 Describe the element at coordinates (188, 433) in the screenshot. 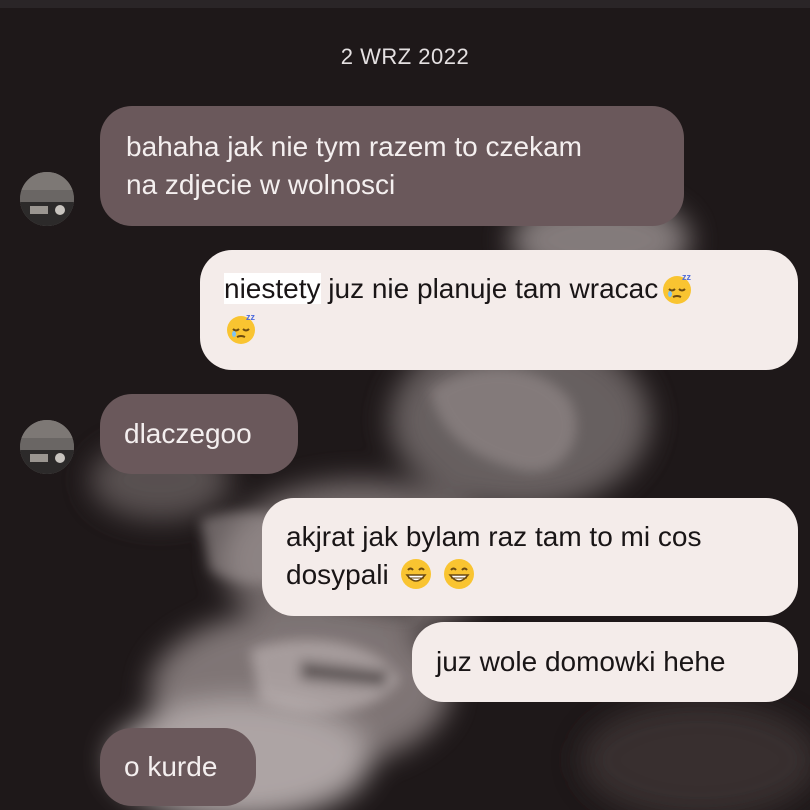

I see `message-text: dlaczegoo` at that location.